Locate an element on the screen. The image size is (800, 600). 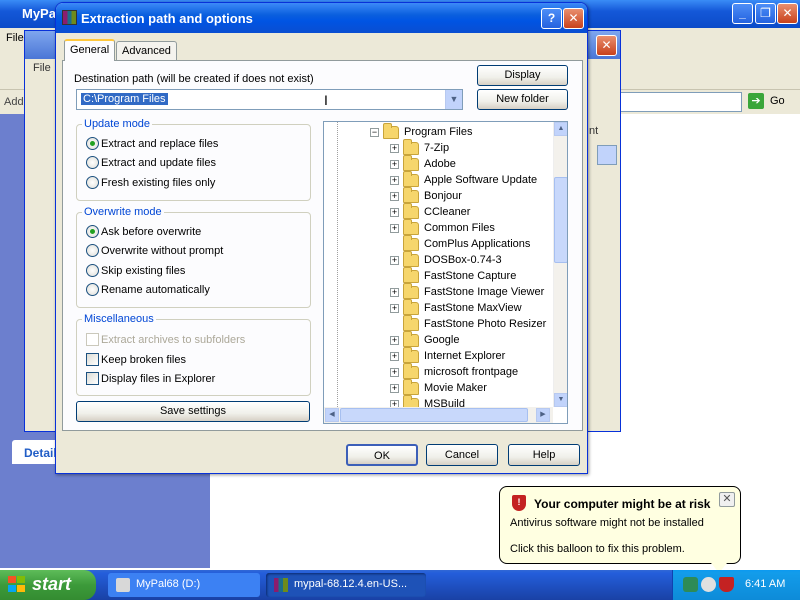
scroll-right-icon: ▶ is located at coordinates (543, 415).